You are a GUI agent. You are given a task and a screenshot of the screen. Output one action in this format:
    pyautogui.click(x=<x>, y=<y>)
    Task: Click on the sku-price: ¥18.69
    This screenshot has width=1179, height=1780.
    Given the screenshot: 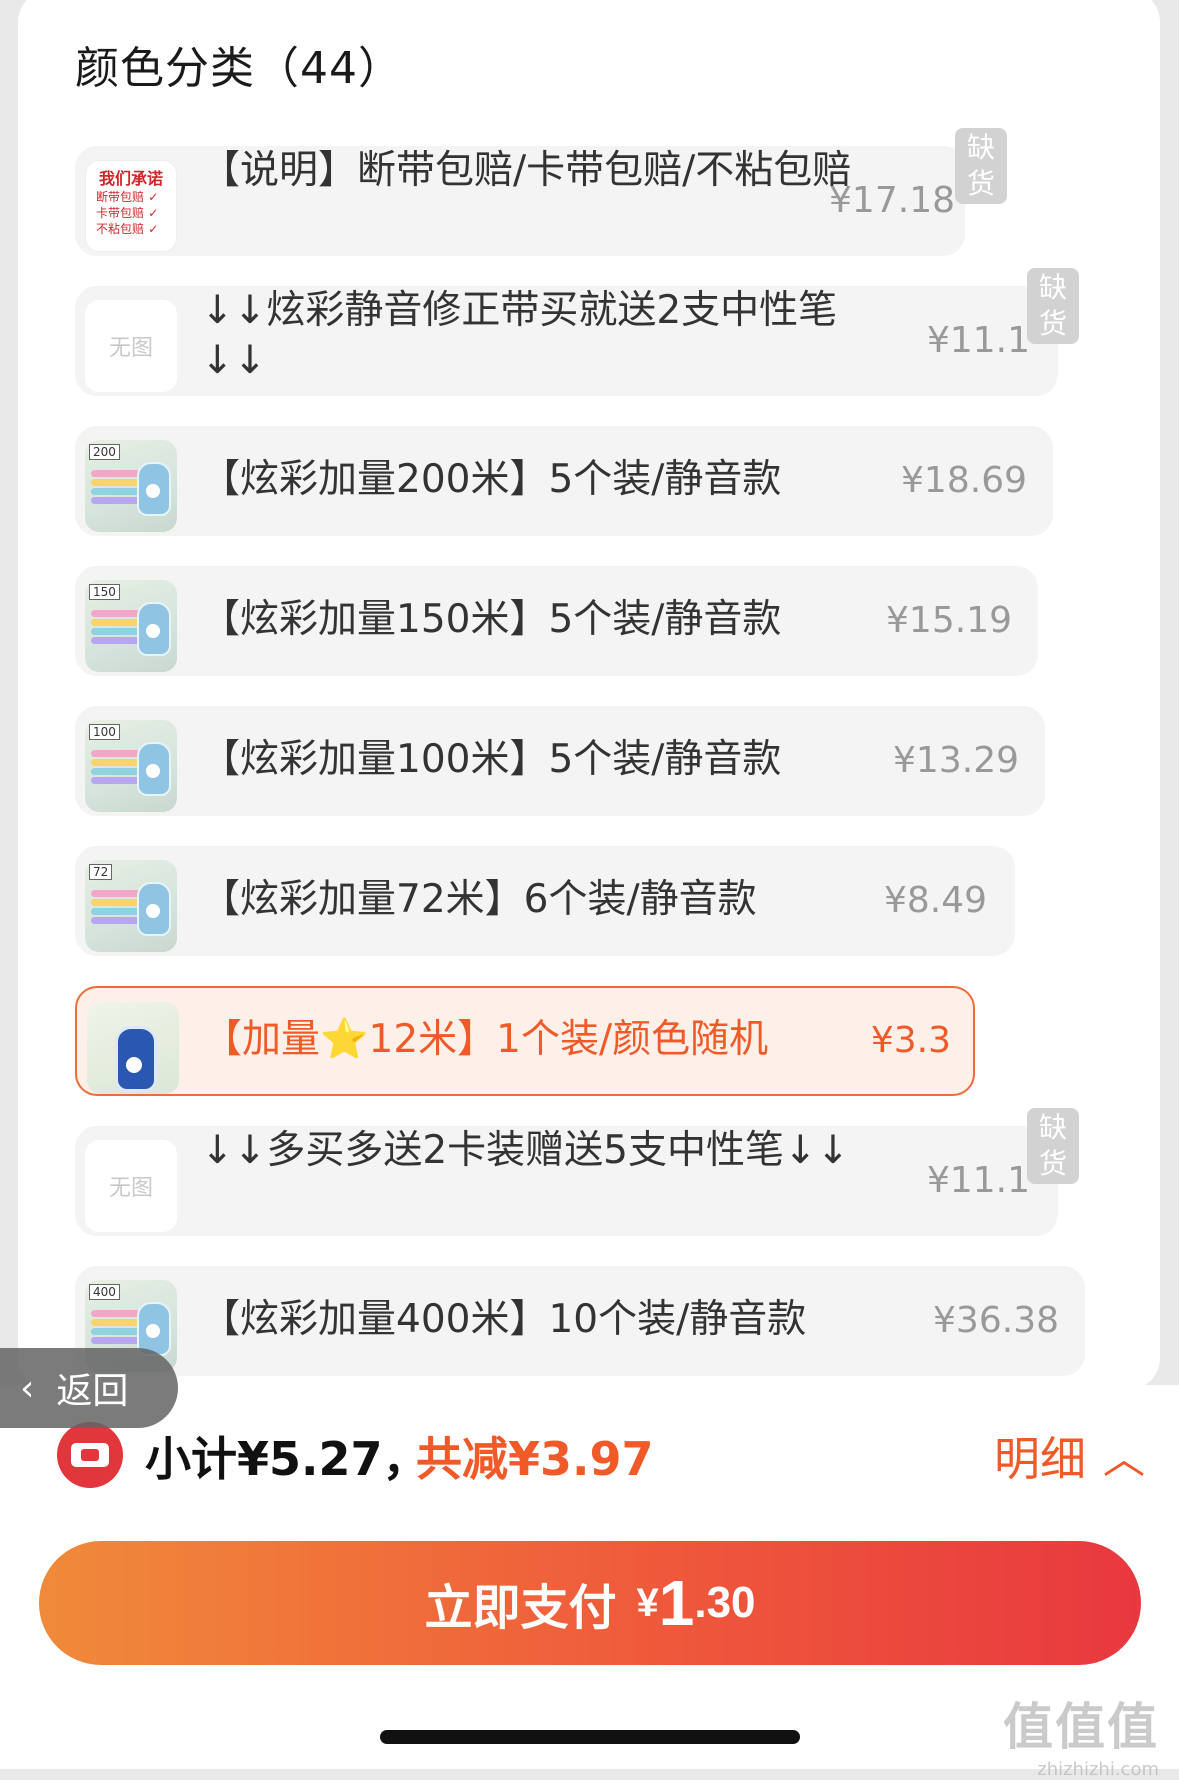 What is the action you would take?
    pyautogui.click(x=964, y=480)
    